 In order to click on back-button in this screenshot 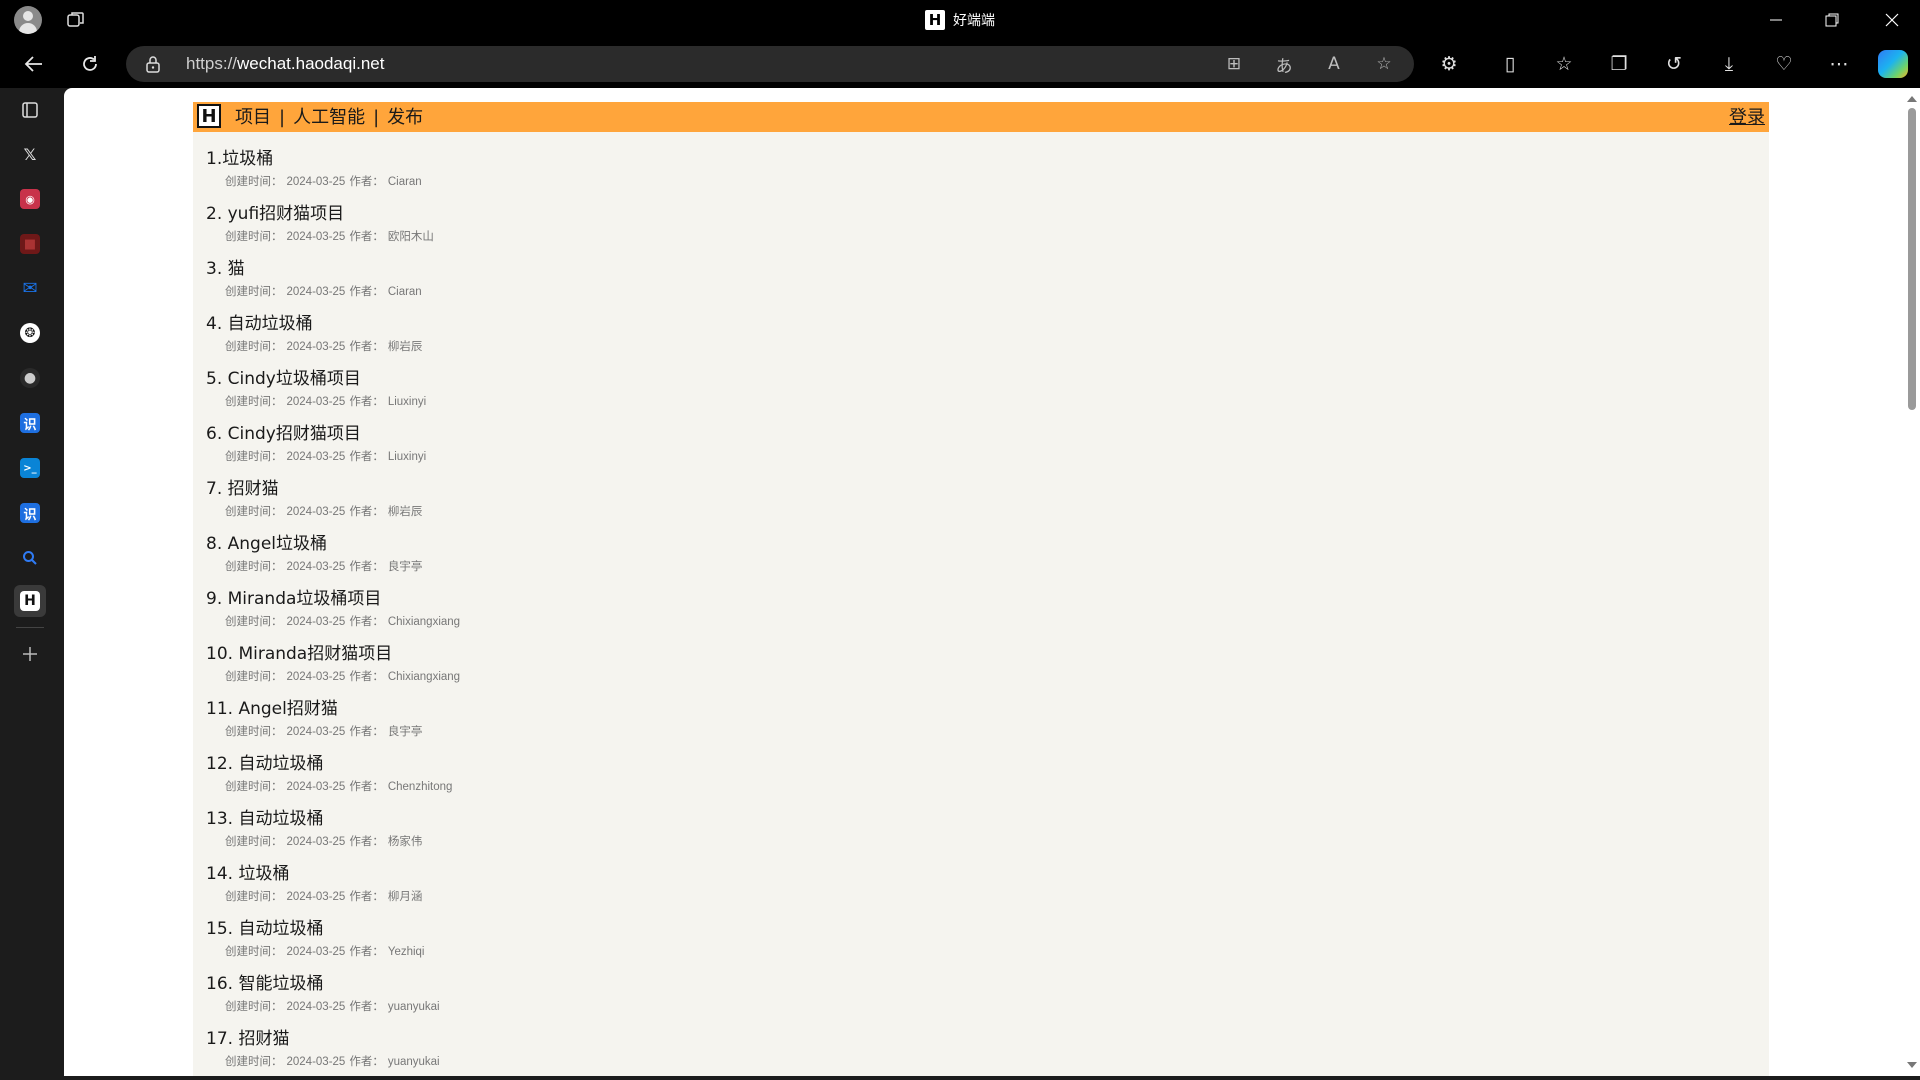, I will do `click(34, 64)`.